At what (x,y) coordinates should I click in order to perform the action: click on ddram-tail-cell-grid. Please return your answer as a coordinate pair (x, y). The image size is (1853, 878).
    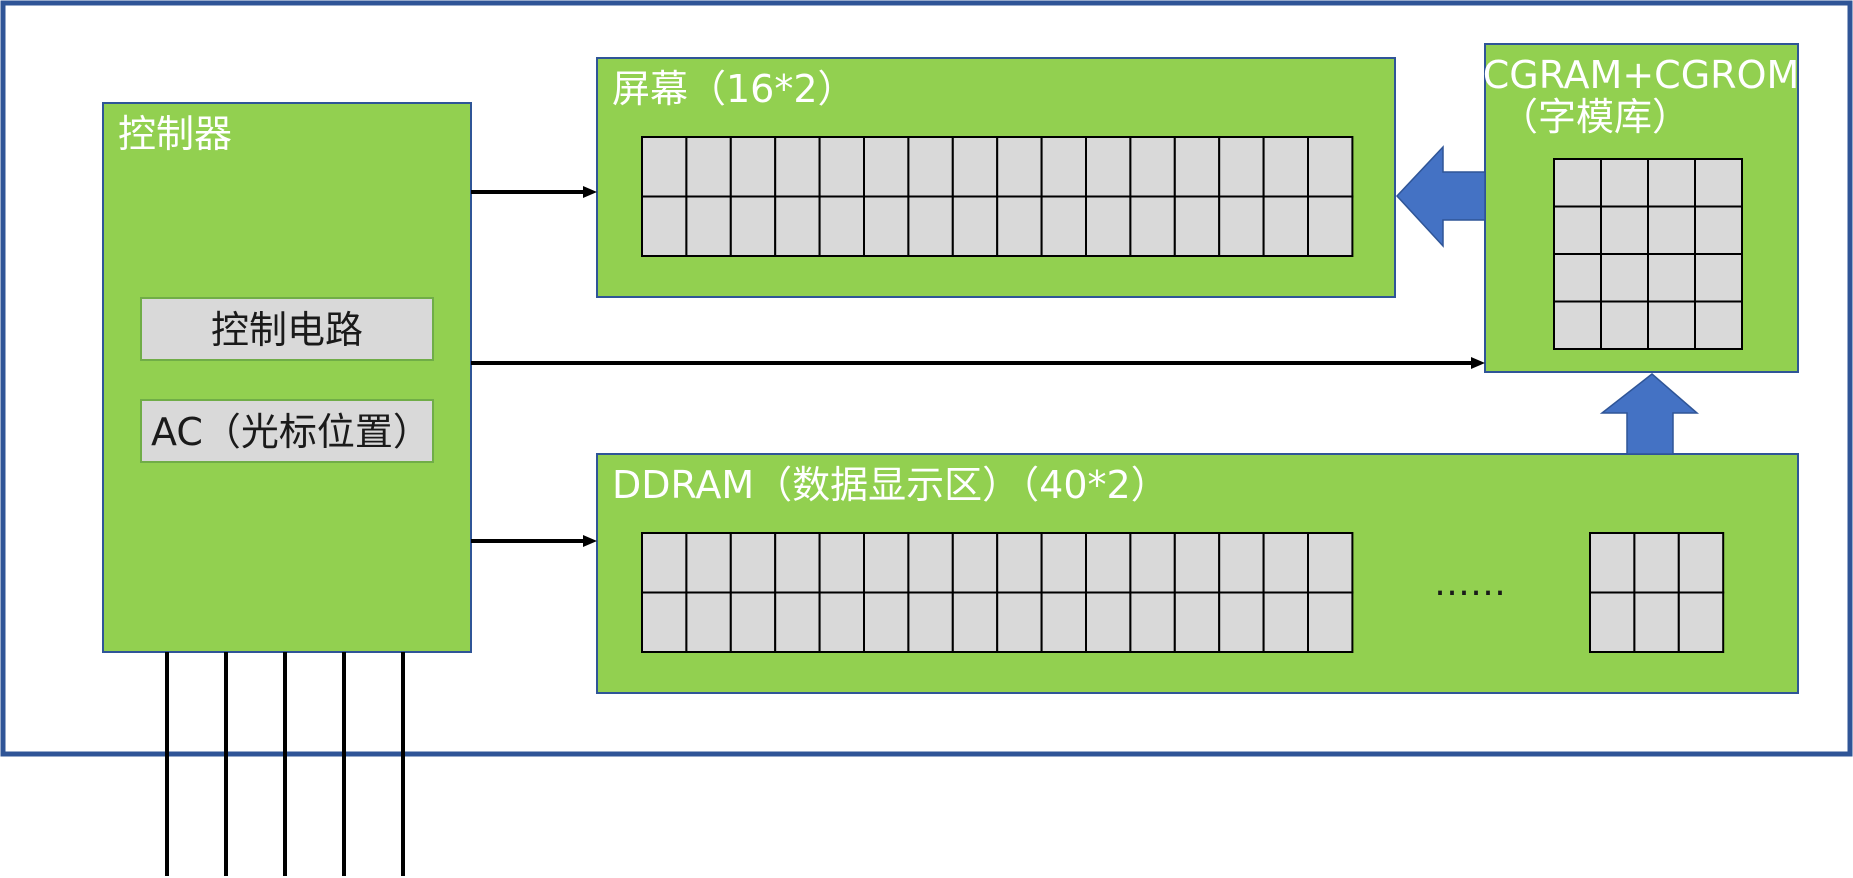
    Looking at the image, I should click on (1657, 592).